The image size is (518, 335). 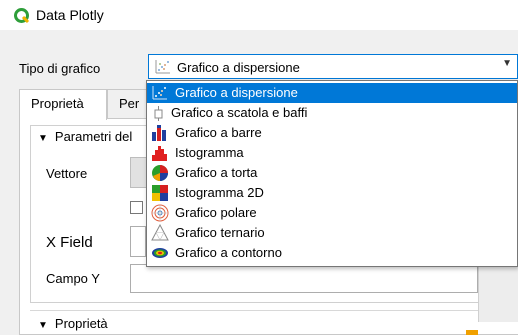 What do you see at coordinates (216, 172) in the screenshot?
I see `dropdown-item-label: Grafico a torta` at bounding box center [216, 172].